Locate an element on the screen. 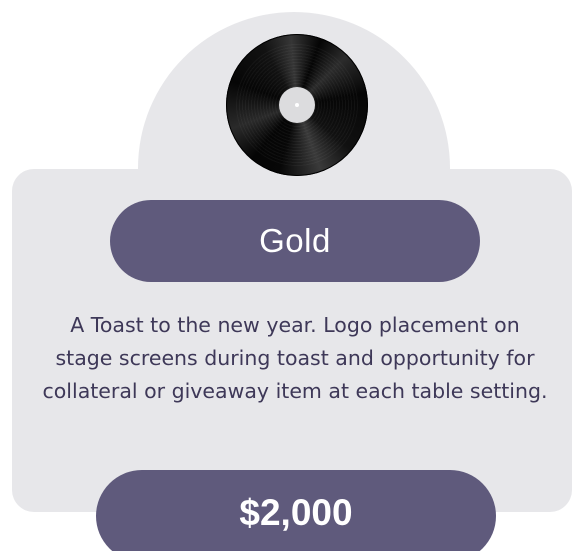 This screenshot has width=574, height=551. tier-price: $2,000 is located at coordinates (296, 512).